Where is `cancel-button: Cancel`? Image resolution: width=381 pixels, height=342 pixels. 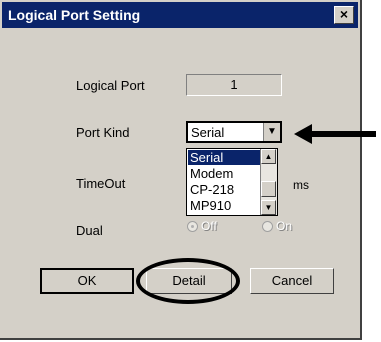 cancel-button: Cancel is located at coordinates (292, 281).